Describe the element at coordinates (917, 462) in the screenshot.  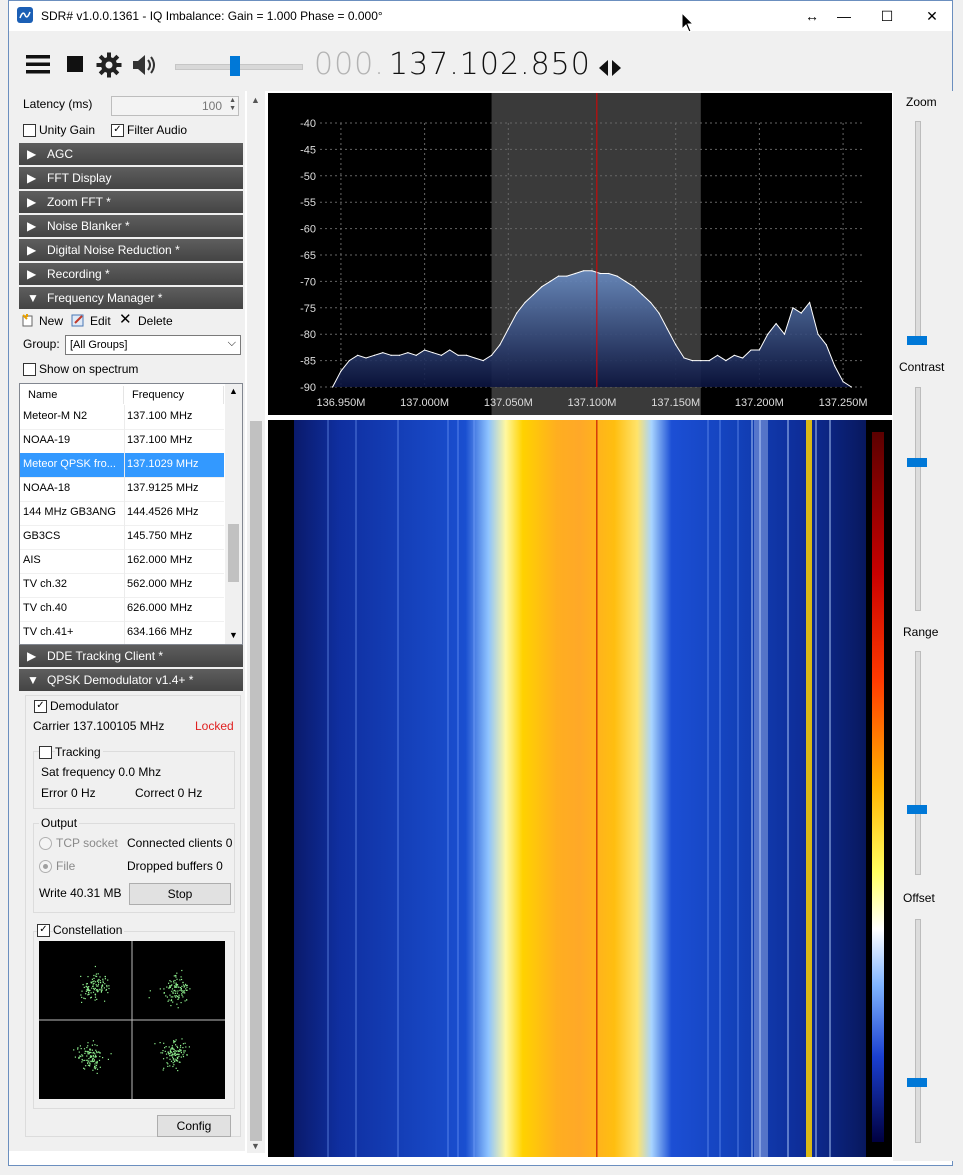
I see `contrast-slider-thumb` at that location.